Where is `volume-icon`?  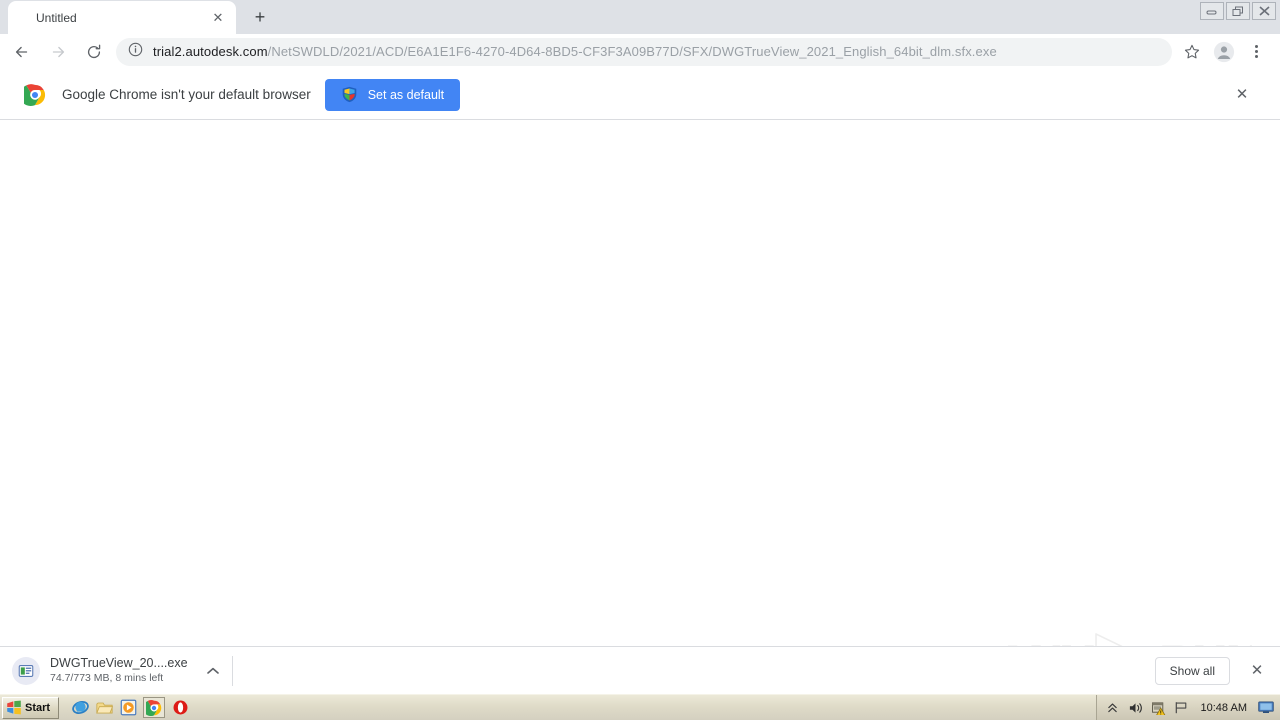 volume-icon is located at coordinates (1136, 708).